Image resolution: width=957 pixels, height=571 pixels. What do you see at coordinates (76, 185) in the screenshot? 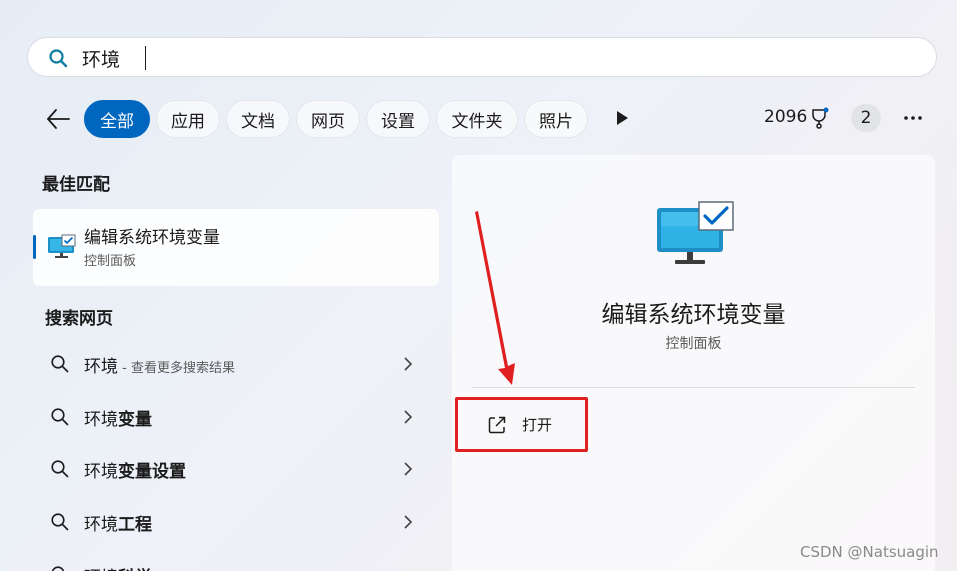
I see `best-match-heading: 最佳匹配` at bounding box center [76, 185].